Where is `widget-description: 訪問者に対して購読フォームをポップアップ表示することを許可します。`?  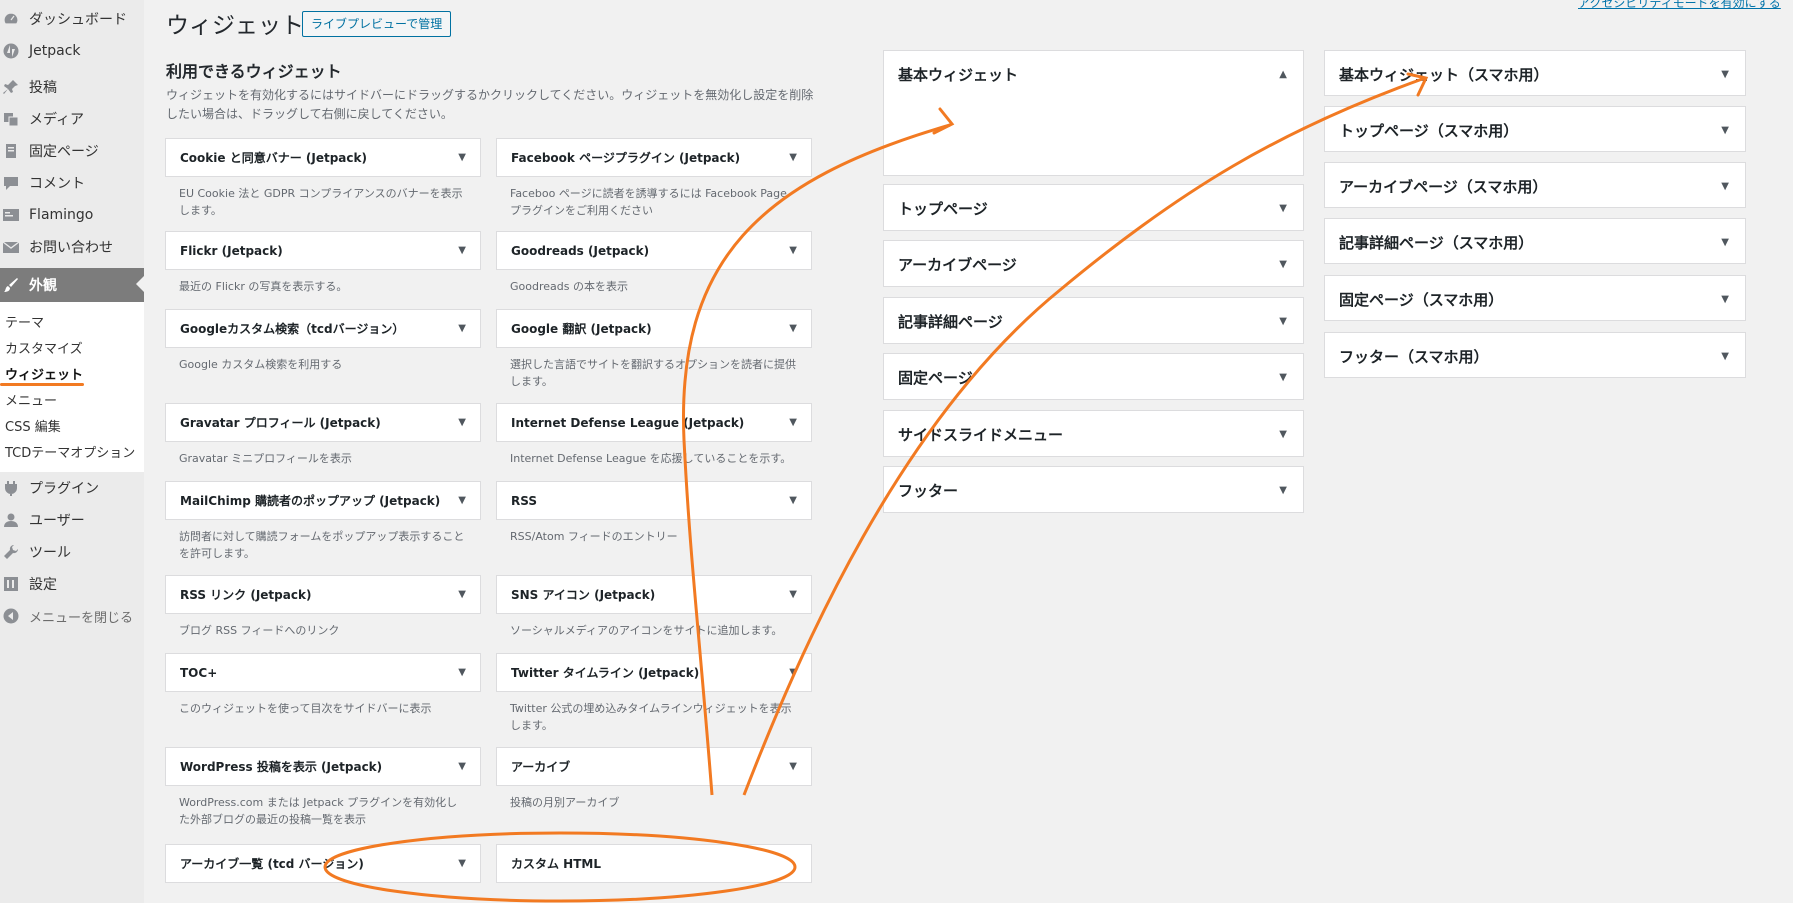
widget-description: 訪問者に対して購読フォームをポップアップ表示することを許可します。 is located at coordinates (322, 545).